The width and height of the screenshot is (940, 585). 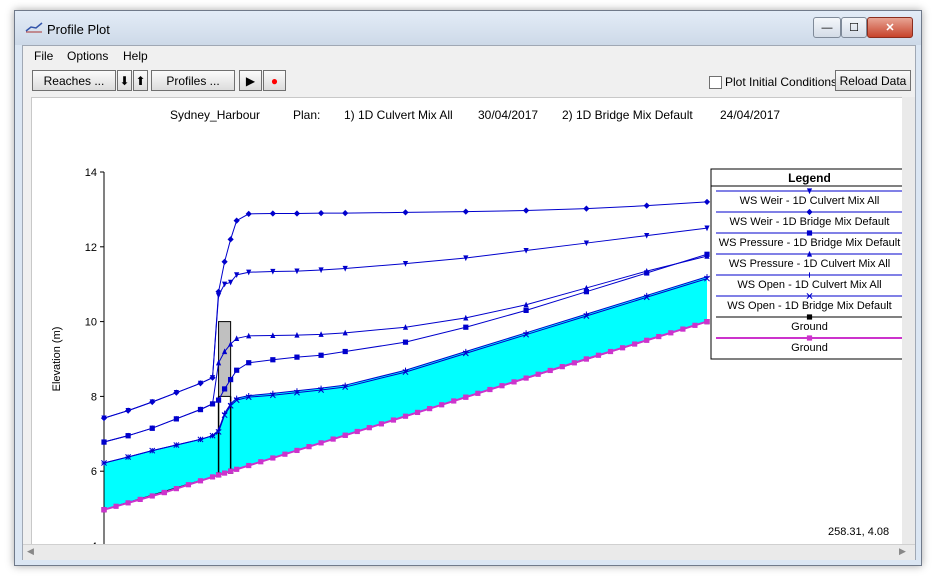 I want to click on plot-initial-conditions-checkbox, so click(x=715, y=82).